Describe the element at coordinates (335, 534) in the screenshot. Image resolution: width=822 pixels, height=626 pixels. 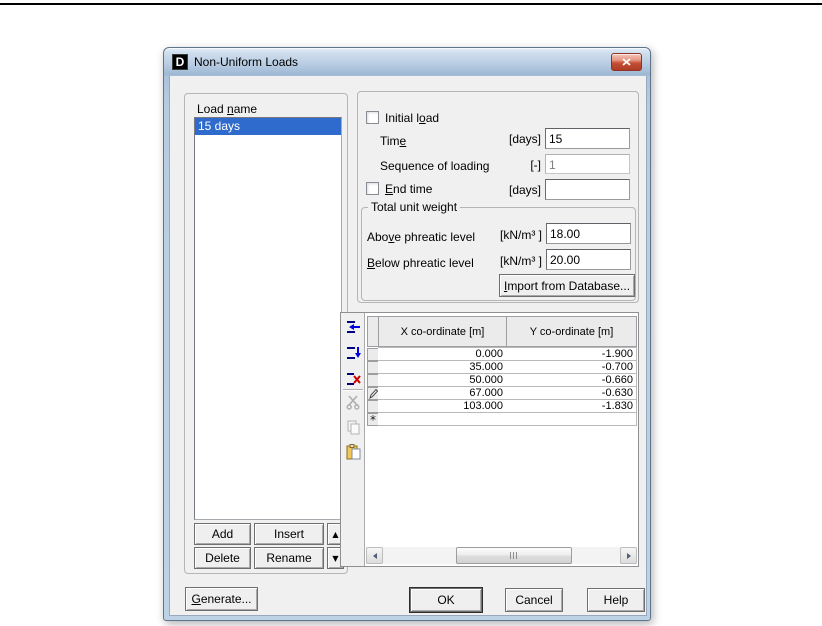
I see `up-arrow-icon: ▲` at that location.